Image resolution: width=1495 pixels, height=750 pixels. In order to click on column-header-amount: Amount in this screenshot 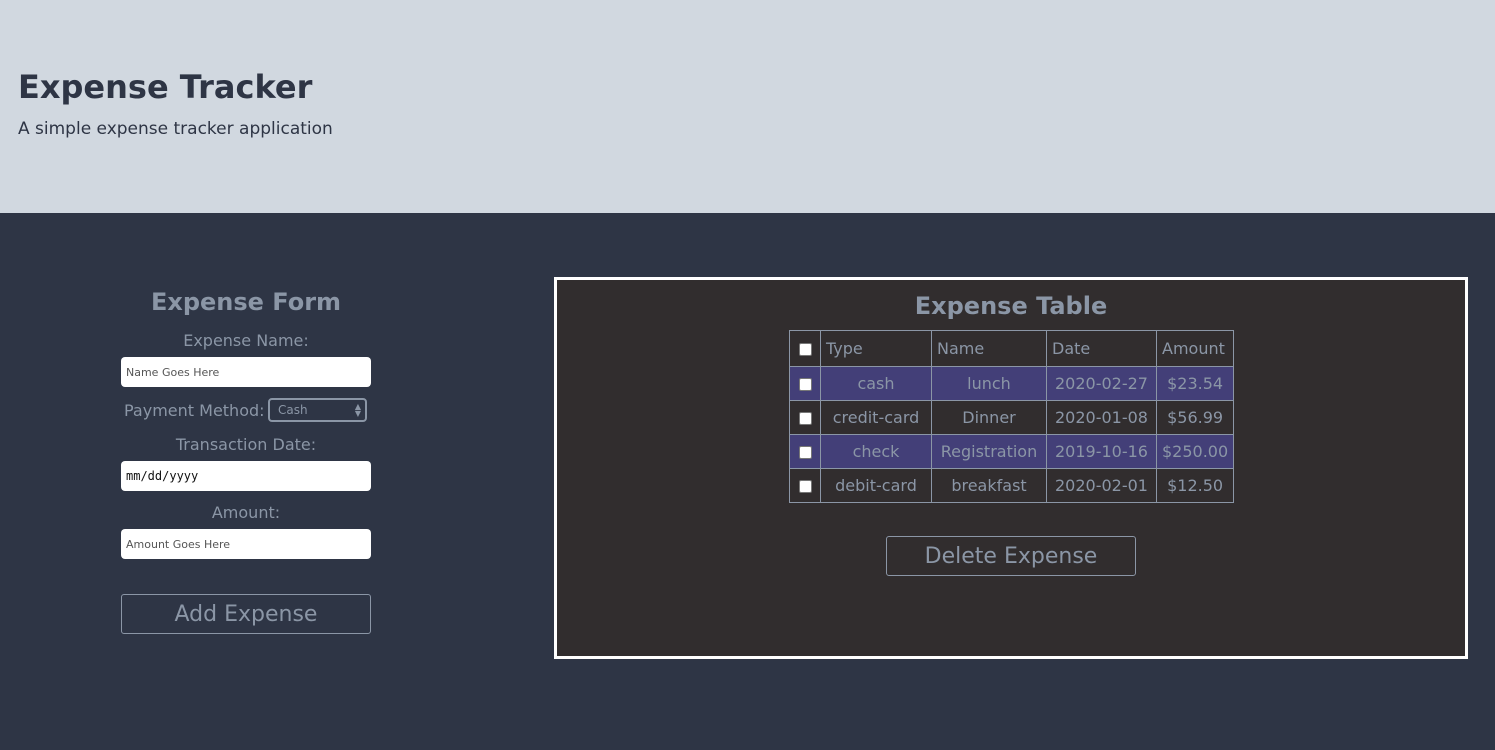, I will do `click(1195, 348)`.